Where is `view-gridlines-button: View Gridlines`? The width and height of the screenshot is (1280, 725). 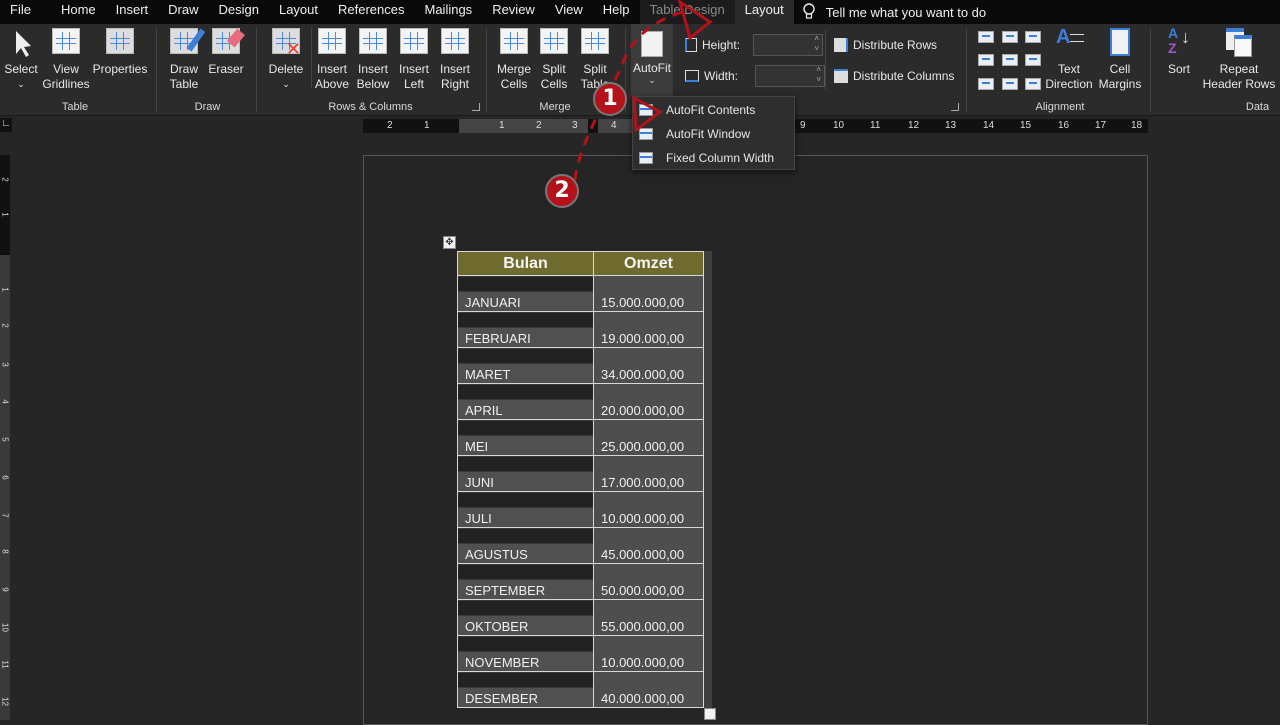
view-gridlines-button: View Gridlines is located at coordinates (66, 60).